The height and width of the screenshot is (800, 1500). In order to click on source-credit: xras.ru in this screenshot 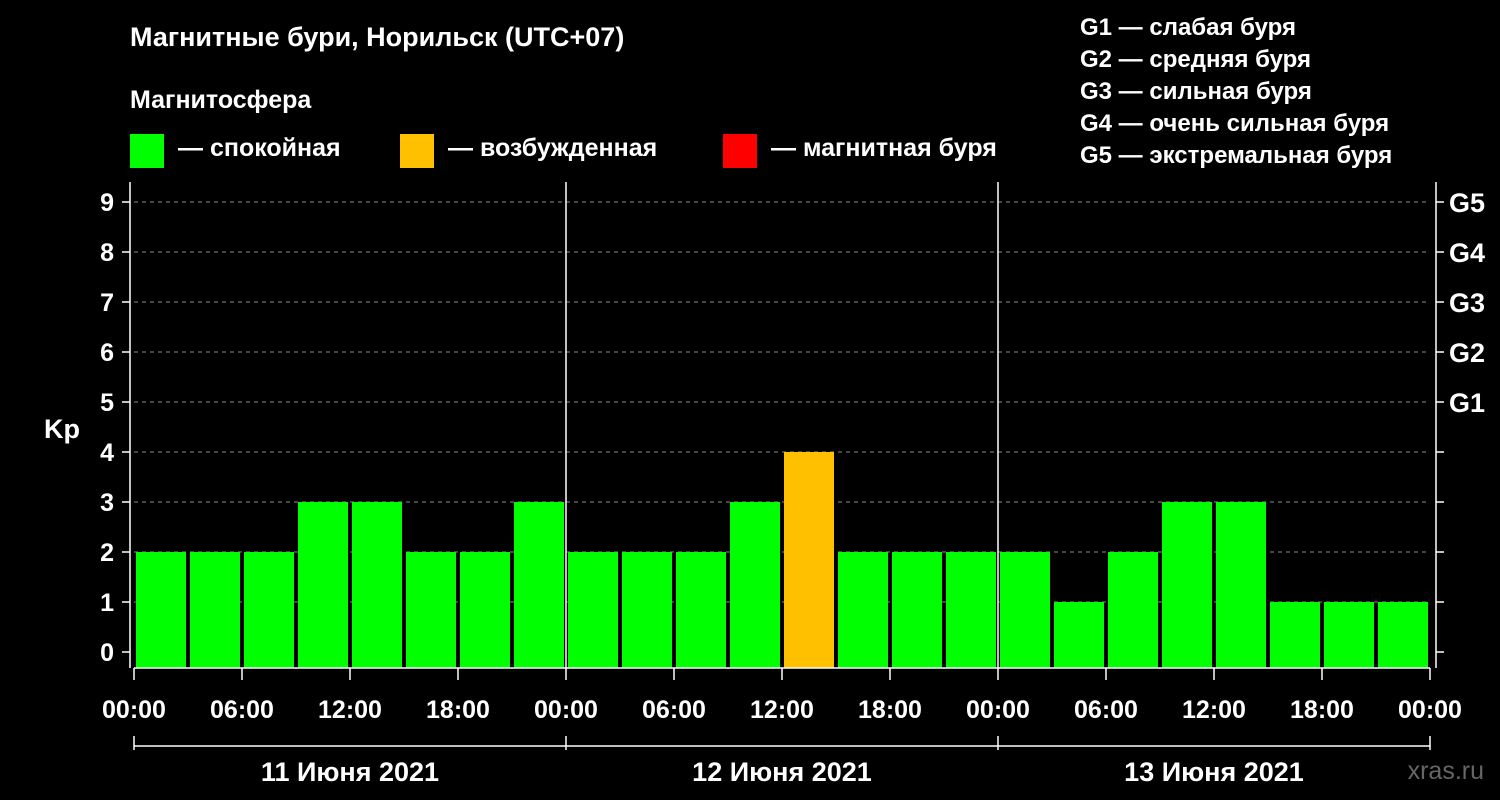, I will do `click(1445, 771)`.